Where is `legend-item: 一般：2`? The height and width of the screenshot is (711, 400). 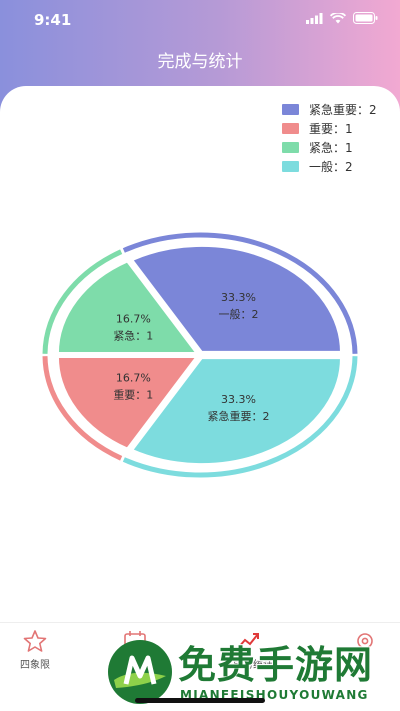
legend-item: 一般：2 is located at coordinates (329, 166).